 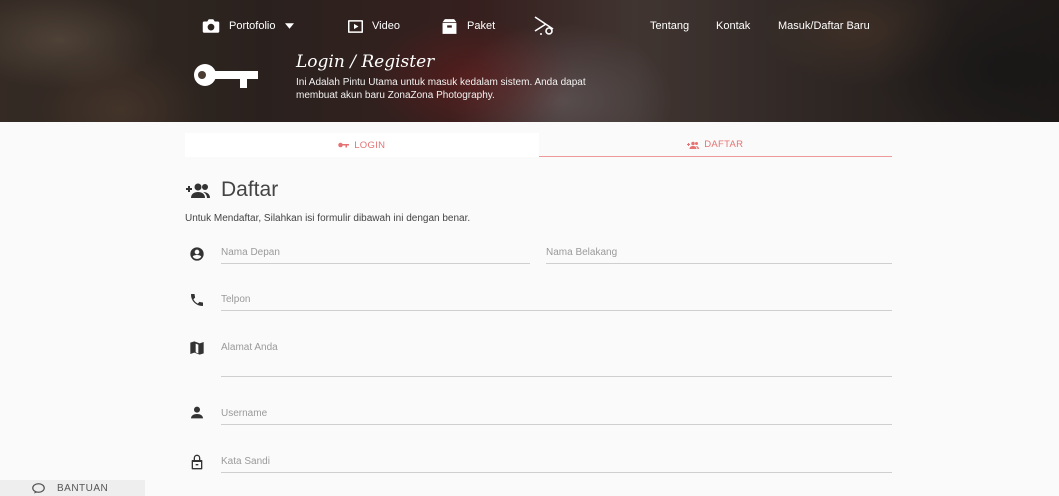 I want to click on key-icon, so click(x=226, y=76).